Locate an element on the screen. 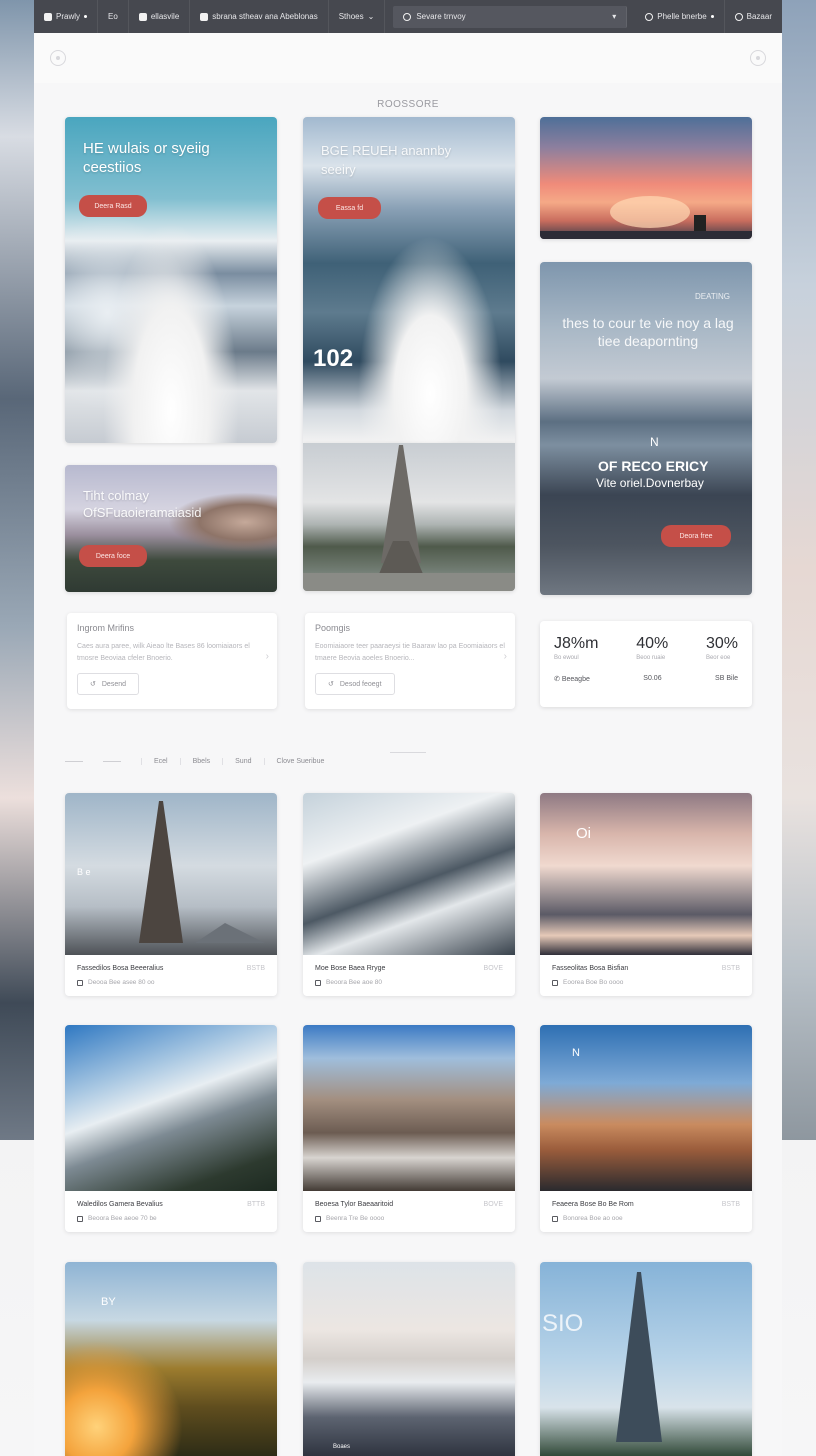  info-card-1-button: ↺ Desend is located at coordinates (108, 684).